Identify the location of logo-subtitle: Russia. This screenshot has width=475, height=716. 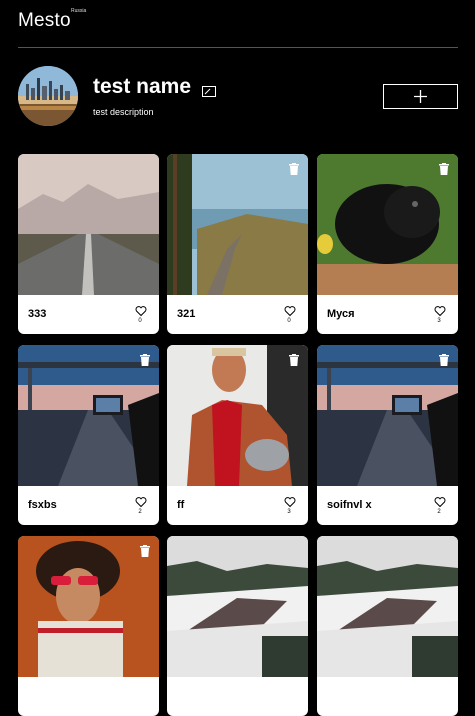
(79, 11).